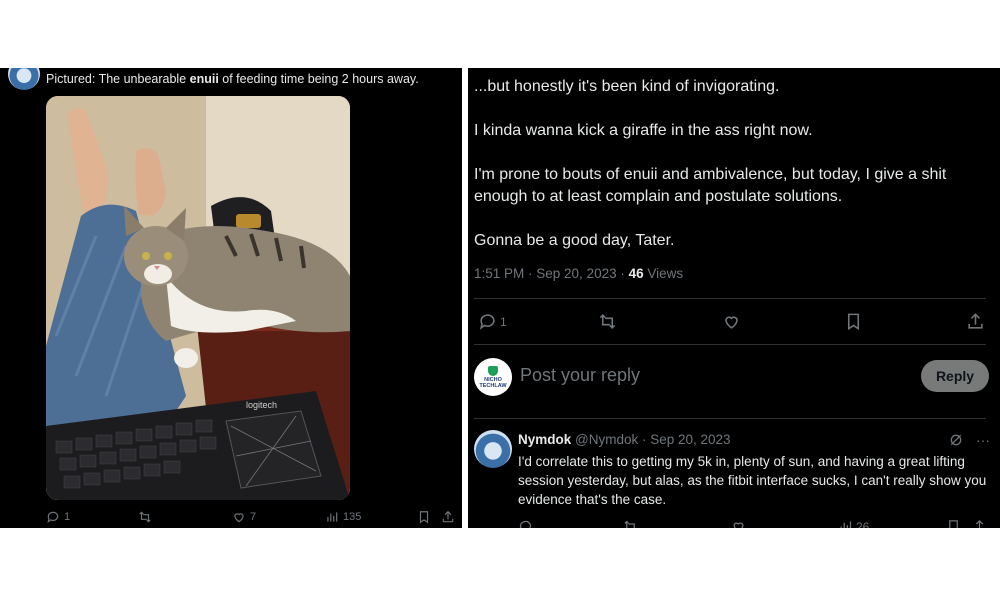  What do you see at coordinates (544, 439) in the screenshot?
I see `reply-author-name: Nymdok` at bounding box center [544, 439].